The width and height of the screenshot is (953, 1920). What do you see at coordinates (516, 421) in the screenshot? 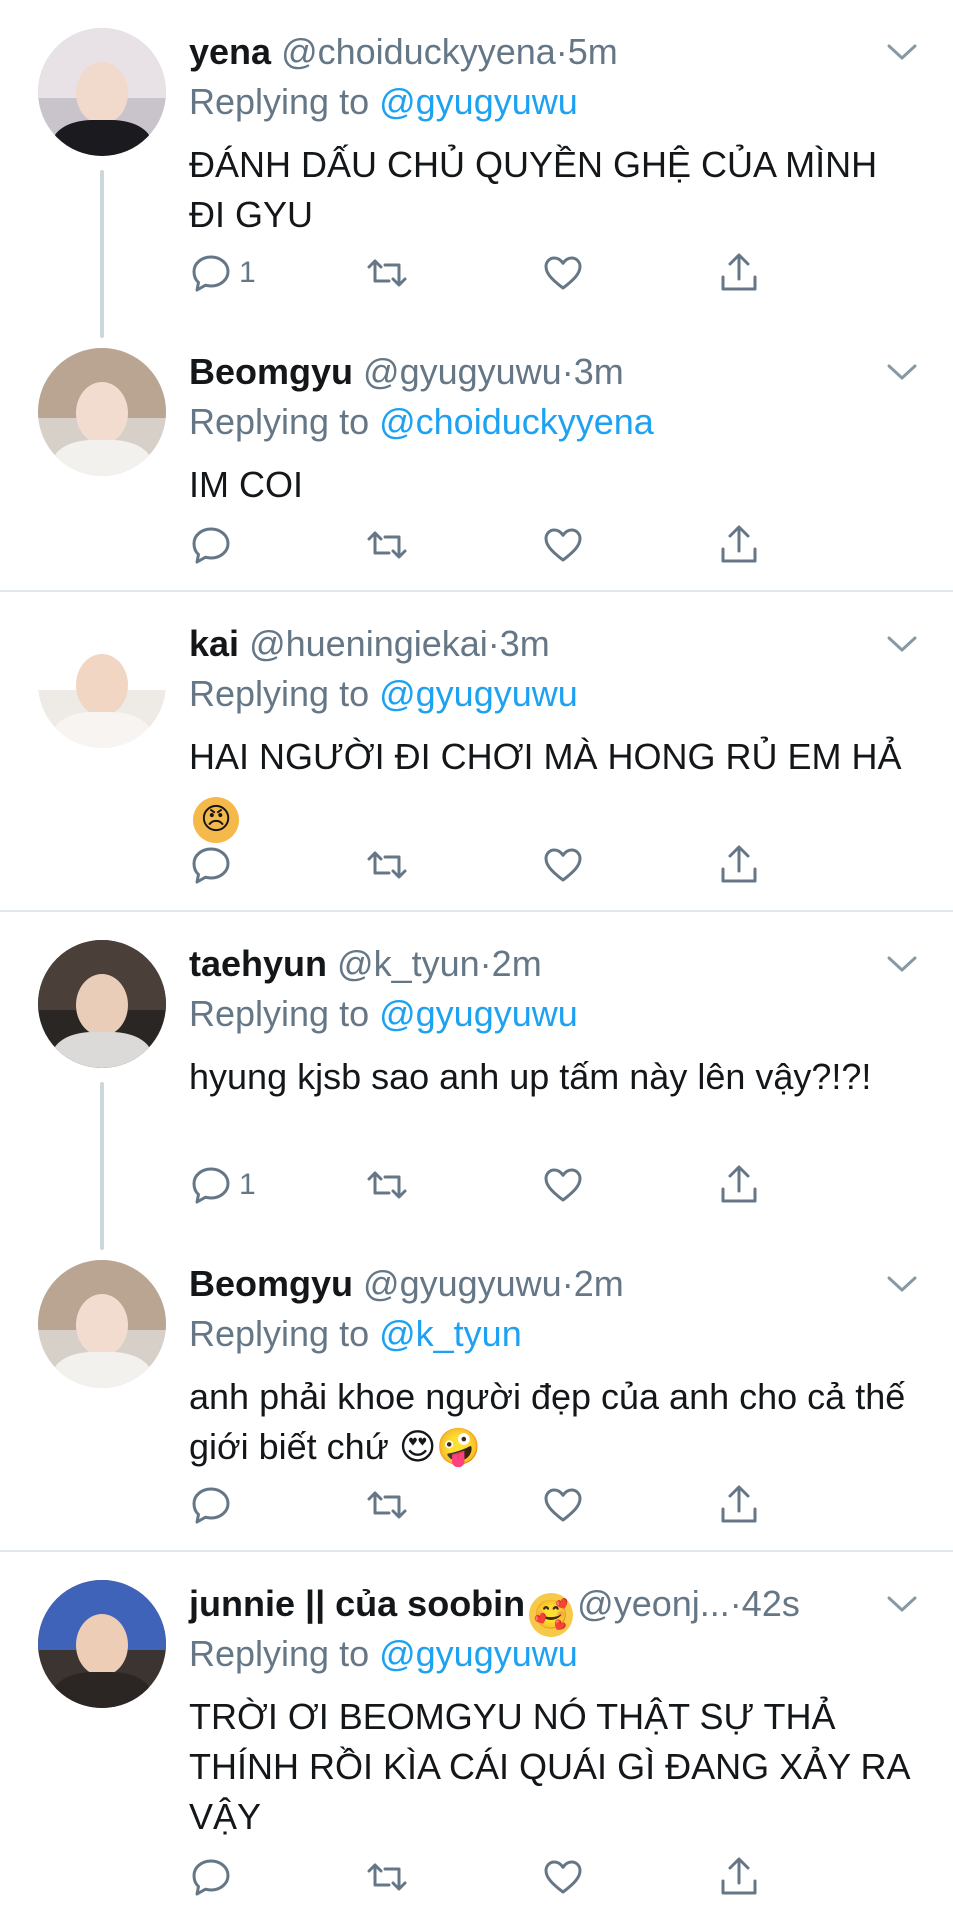
I see `mention-link: @choiduckyyena` at bounding box center [516, 421].